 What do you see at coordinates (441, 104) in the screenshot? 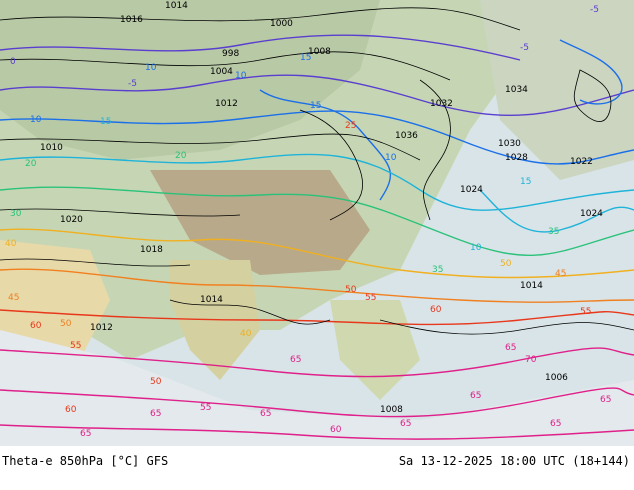
I see `pressure-label: 1032` at bounding box center [441, 104].